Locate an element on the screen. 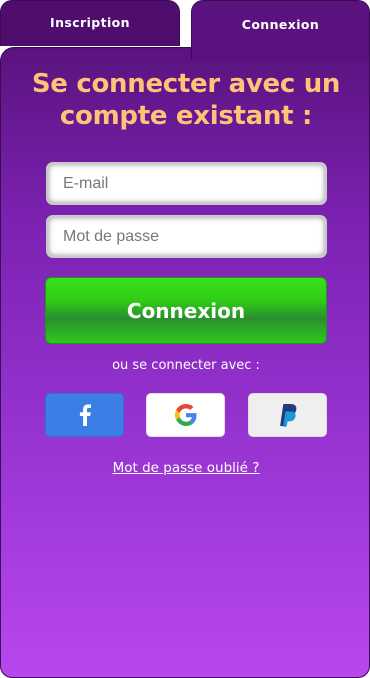 This screenshot has width=370, height=678. tab-inscription: Inscription is located at coordinates (90, 23).